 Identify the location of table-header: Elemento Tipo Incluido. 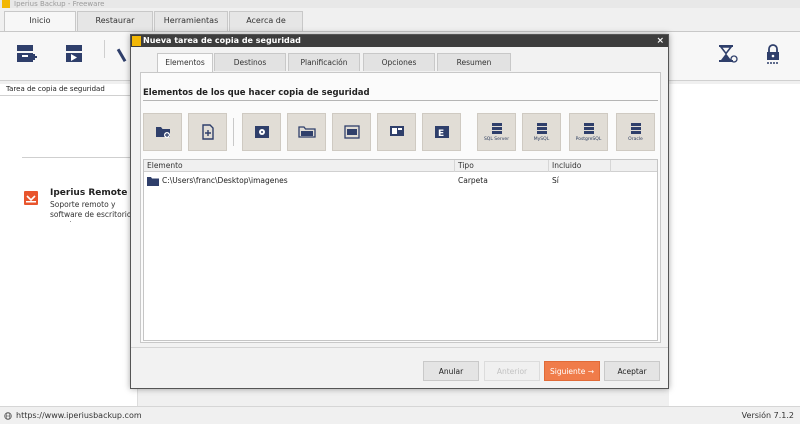
(400, 166).